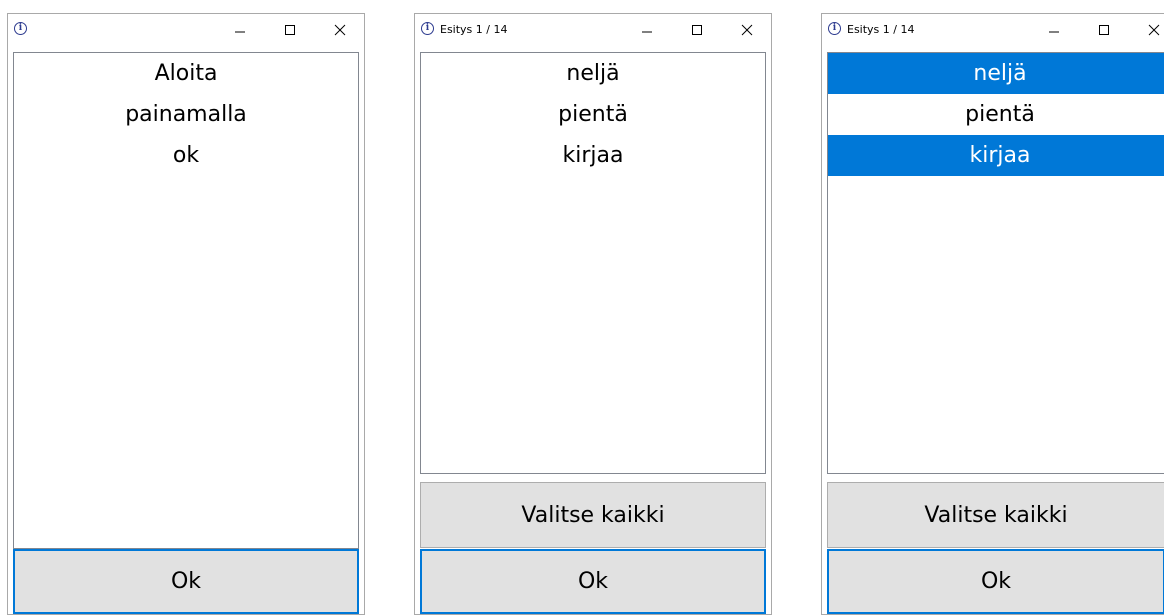 The height and width of the screenshot is (615, 1164). I want to click on list-item: Aloita, so click(186, 73).